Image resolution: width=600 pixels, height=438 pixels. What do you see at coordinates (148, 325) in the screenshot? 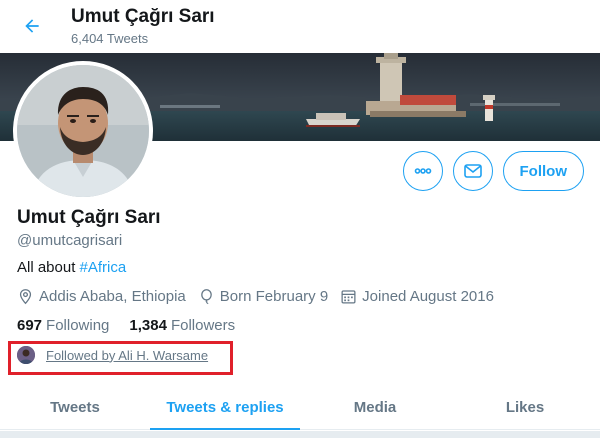
I see `followers-count: 1,384` at bounding box center [148, 325].